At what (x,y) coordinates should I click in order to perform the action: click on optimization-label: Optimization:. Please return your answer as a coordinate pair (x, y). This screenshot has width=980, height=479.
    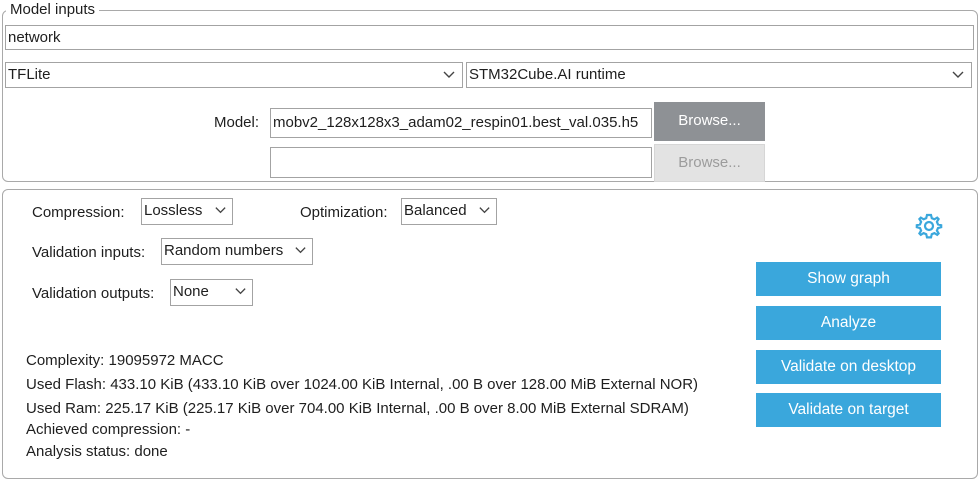
    Looking at the image, I should click on (344, 212).